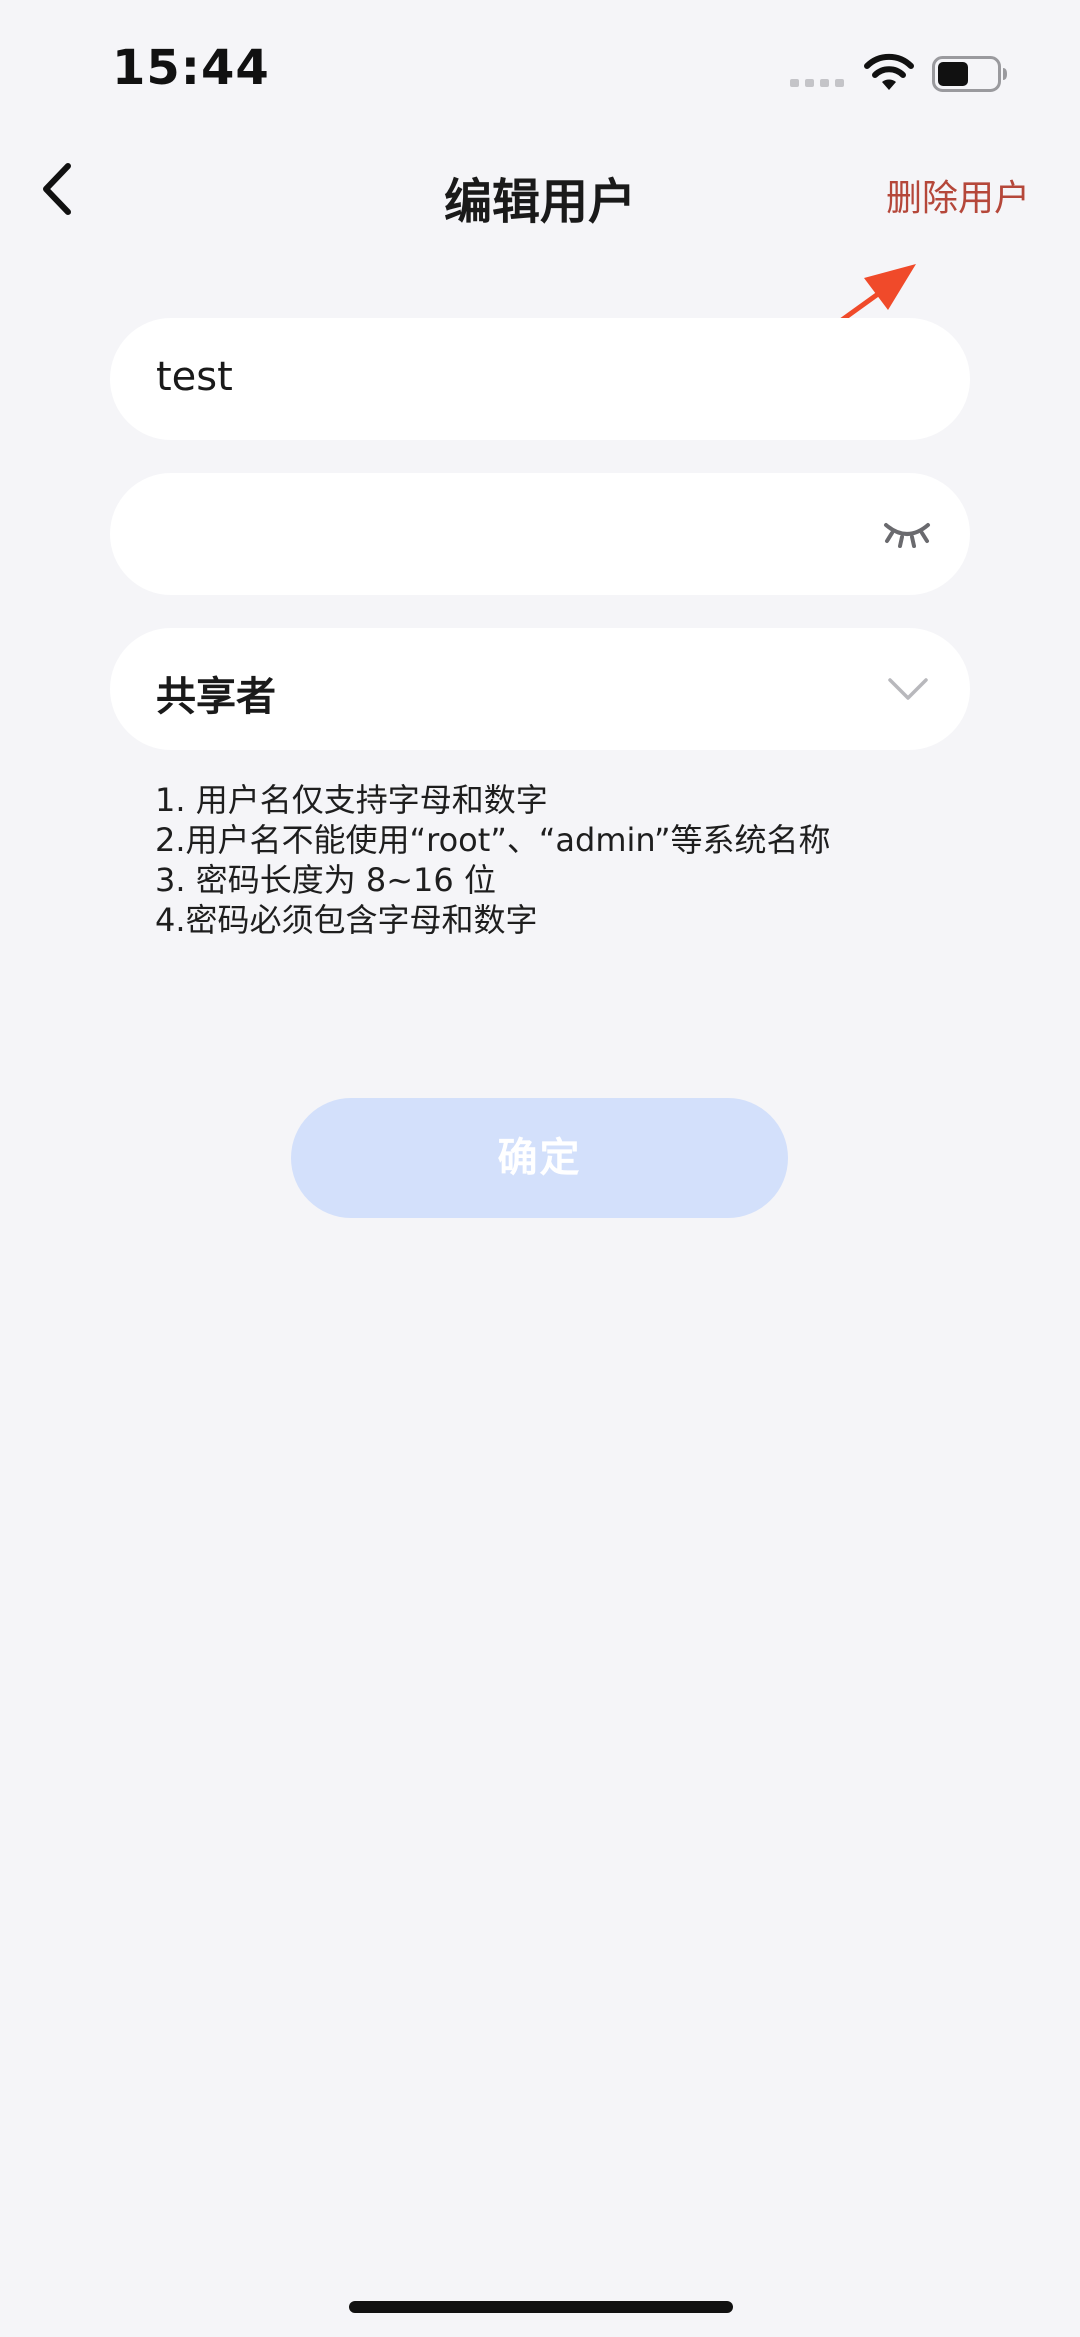 The height and width of the screenshot is (2337, 1080). I want to click on rule-item: 2.用户名不能使用“root”、“admin”等系统名称, so click(493, 840).